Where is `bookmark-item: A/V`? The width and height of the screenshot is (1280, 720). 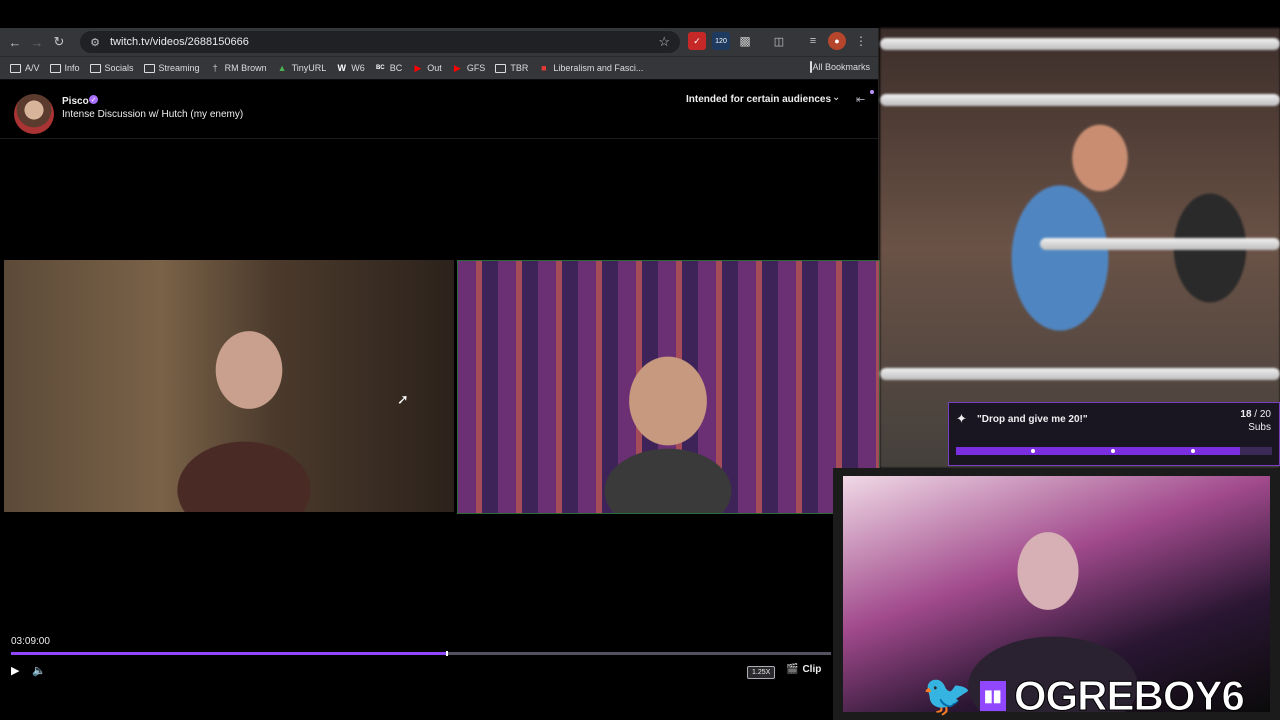
bookmark-item: A/V is located at coordinates (25, 68).